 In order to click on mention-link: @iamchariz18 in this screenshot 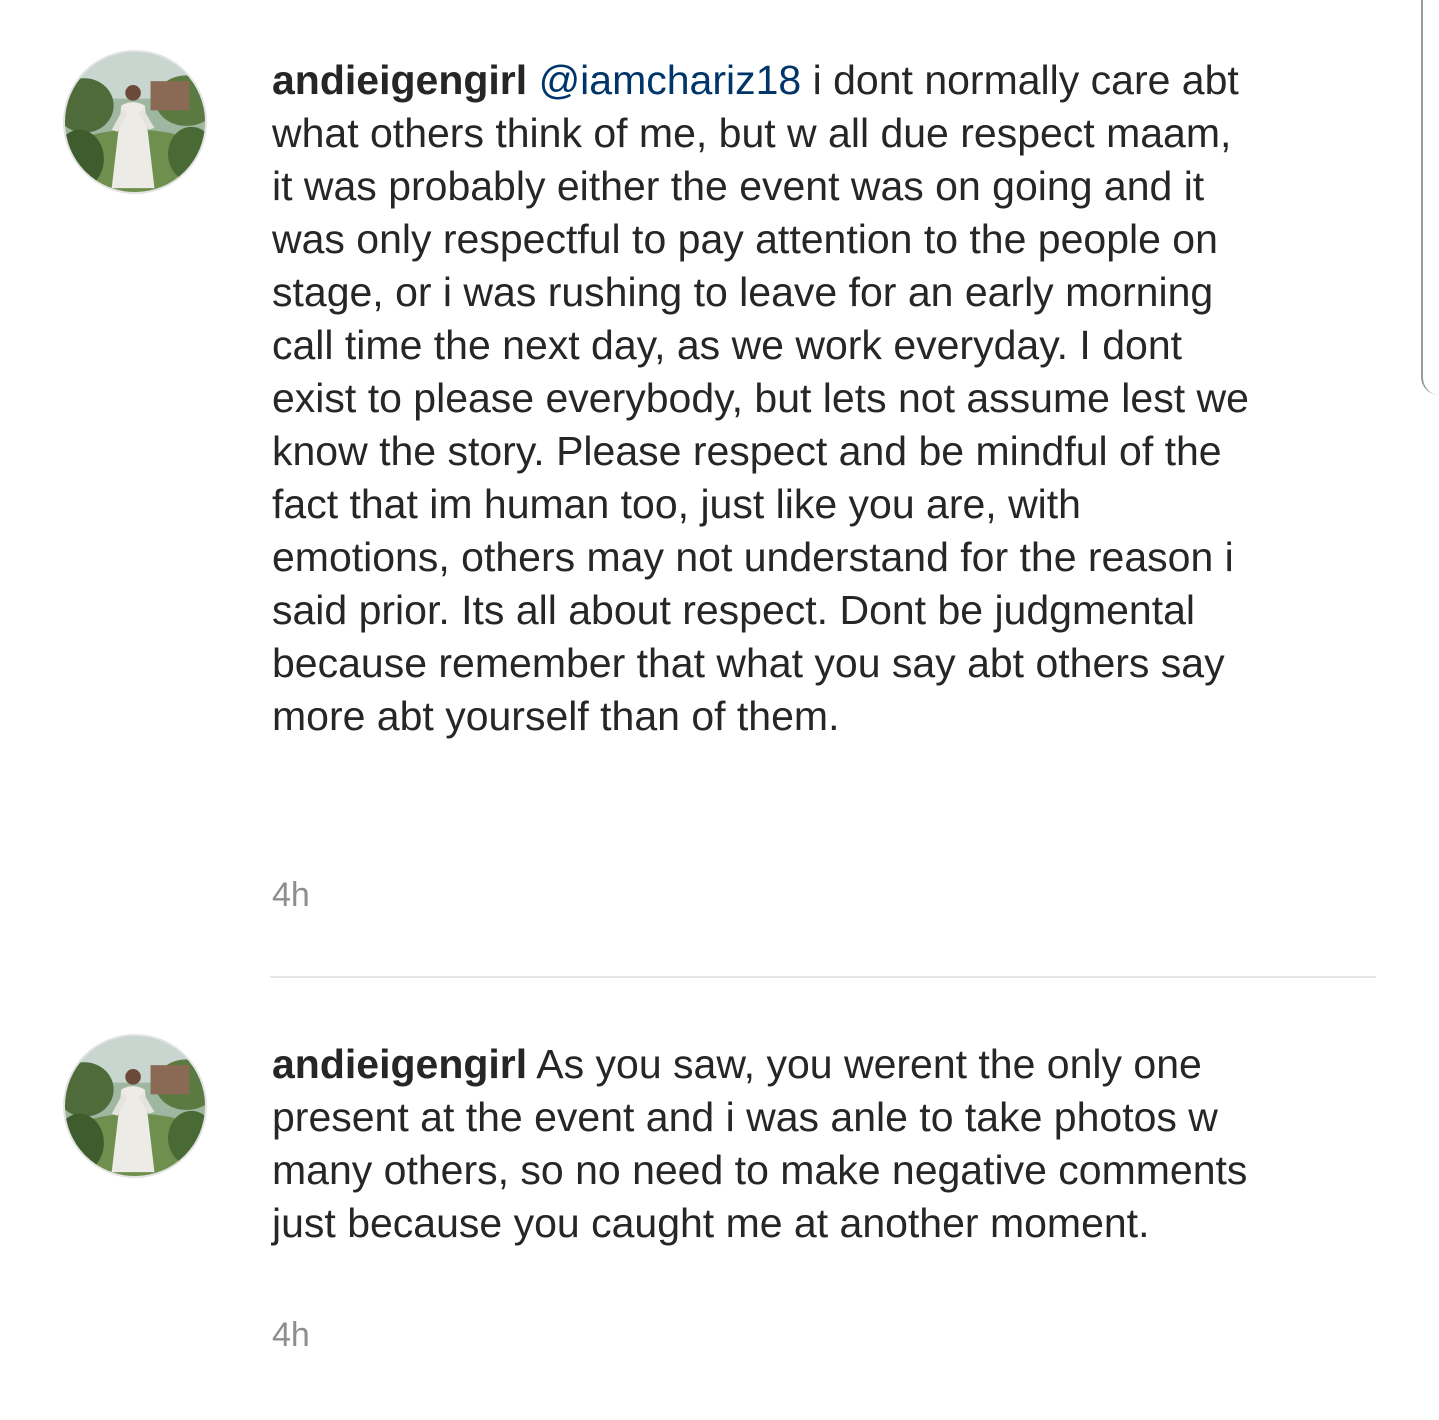, I will do `click(670, 80)`.